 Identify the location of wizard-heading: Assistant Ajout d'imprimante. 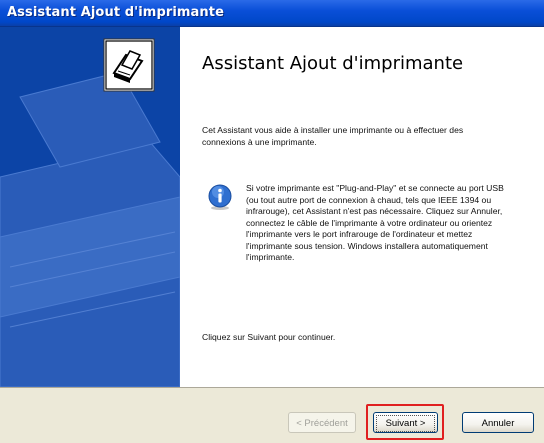
(333, 63).